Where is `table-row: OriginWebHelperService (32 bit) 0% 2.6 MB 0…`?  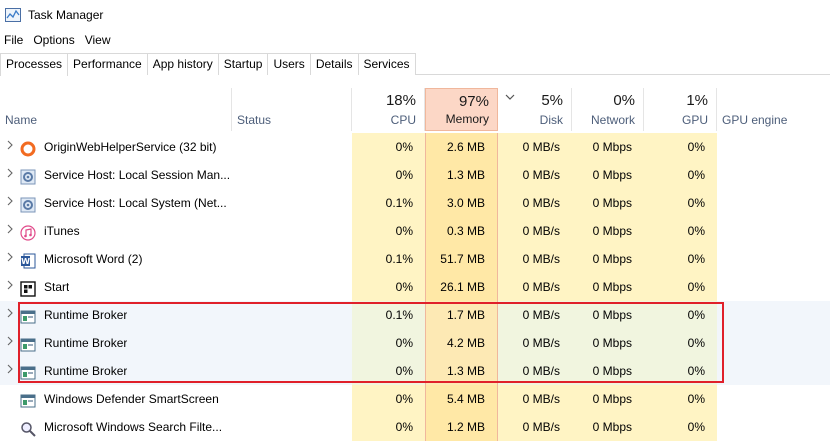 table-row: OriginWebHelperService (32 bit) 0% 2.6 MB 0… is located at coordinates (415, 147).